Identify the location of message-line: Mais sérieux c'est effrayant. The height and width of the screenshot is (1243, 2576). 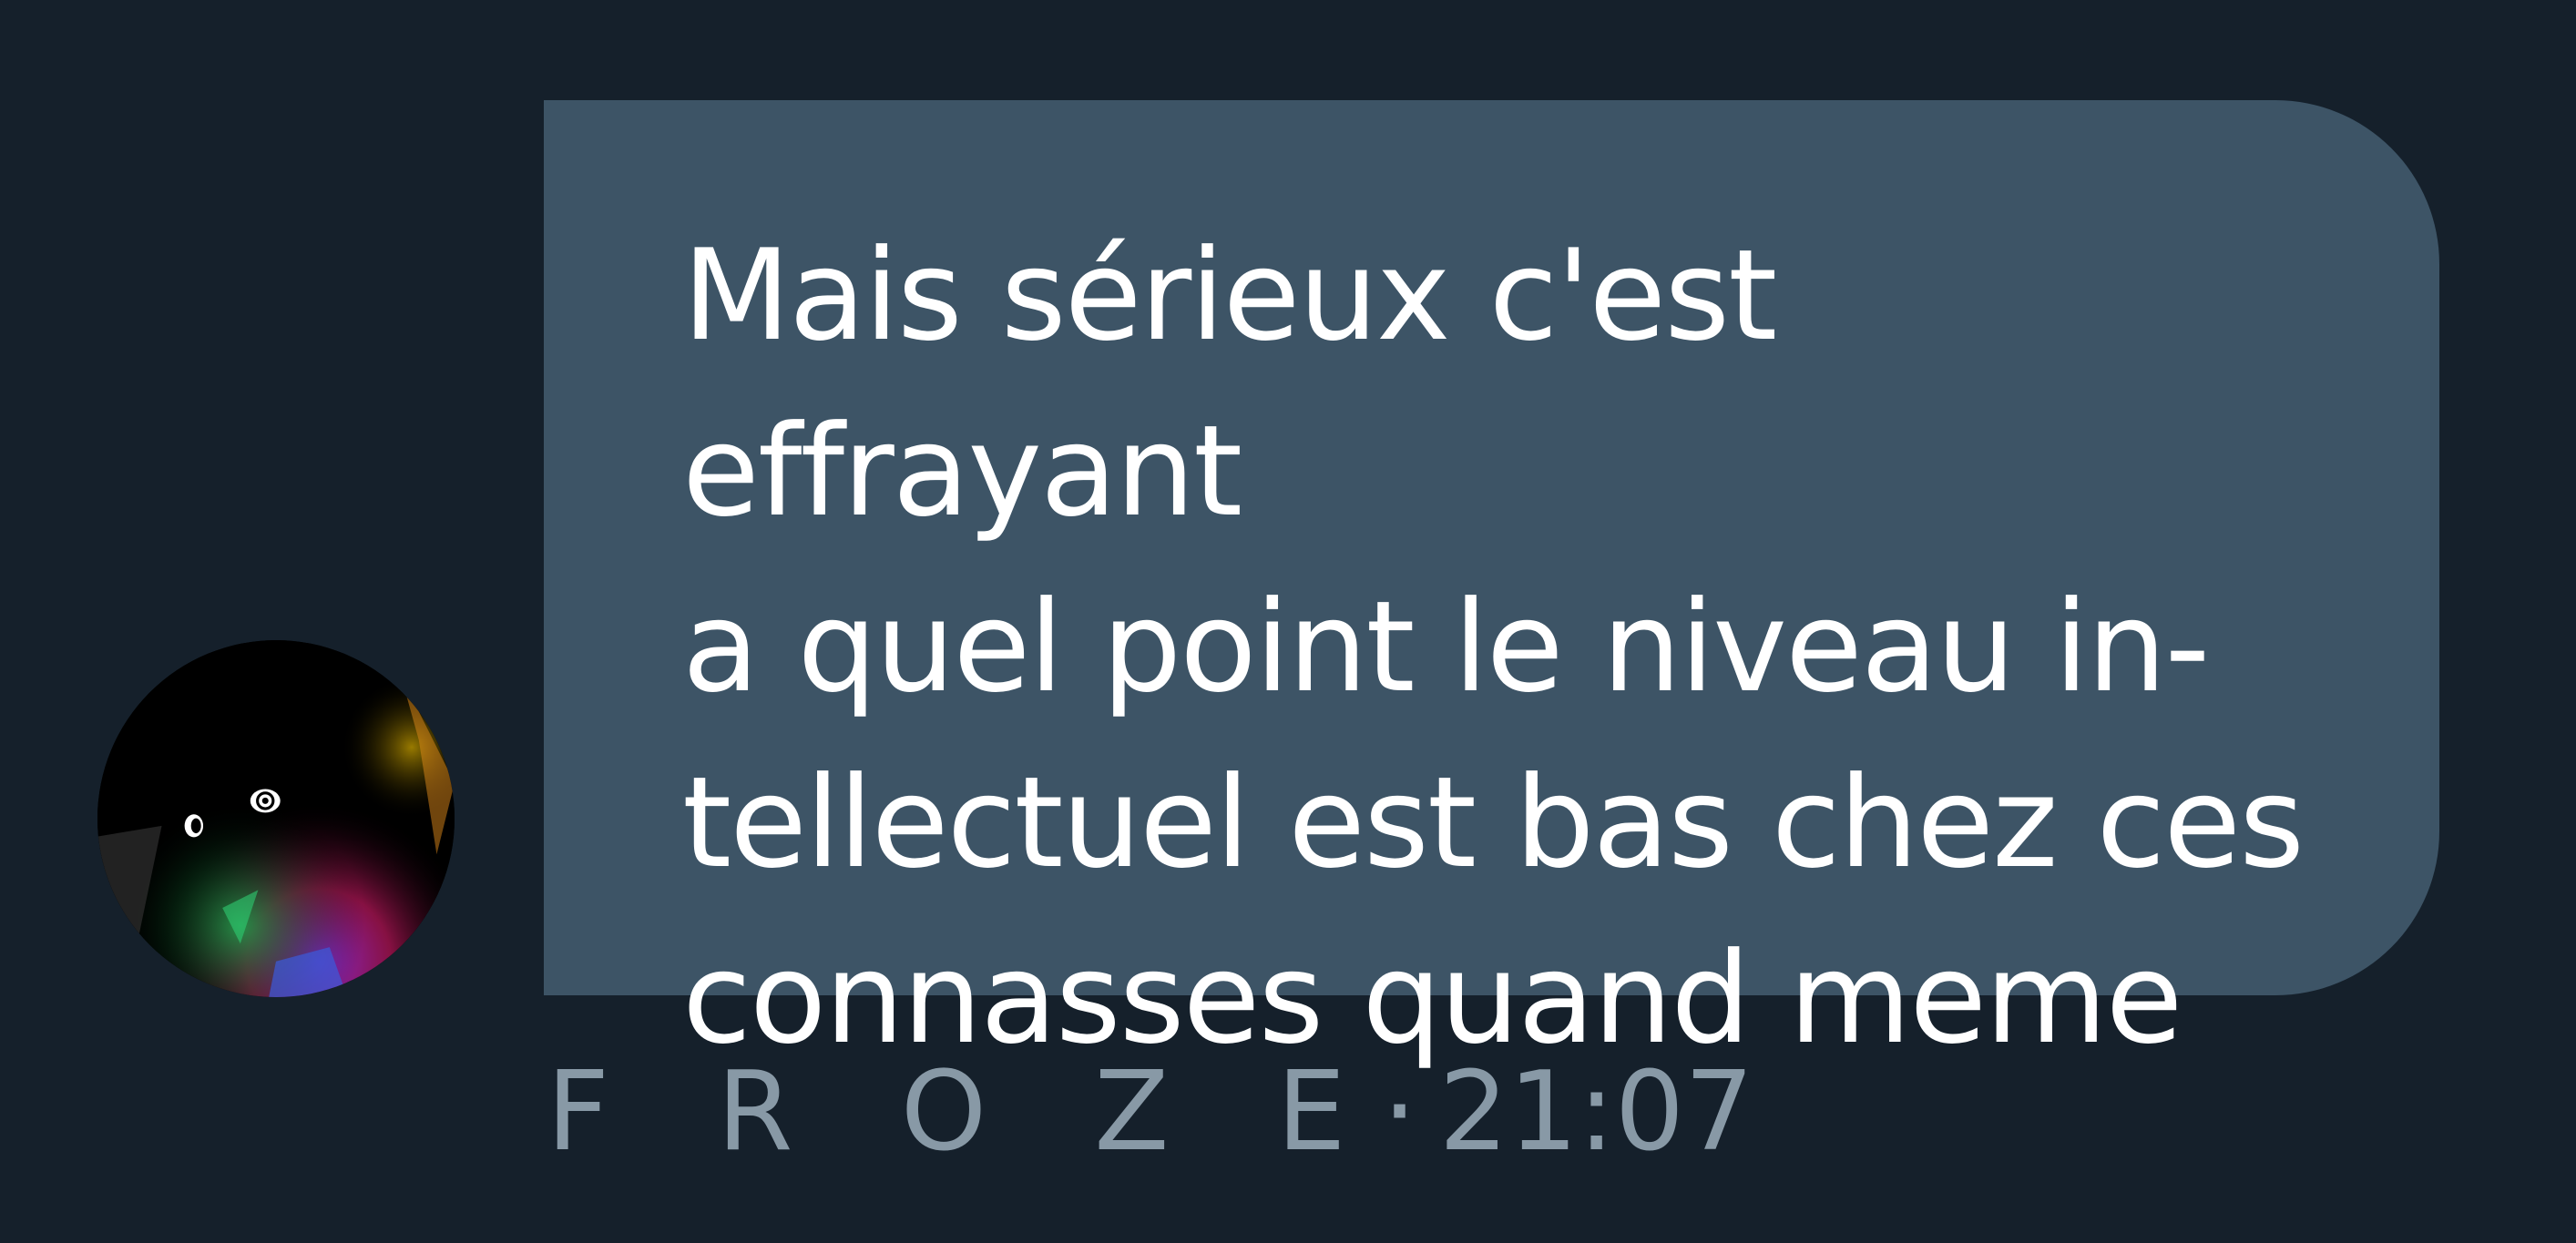
(1229, 383).